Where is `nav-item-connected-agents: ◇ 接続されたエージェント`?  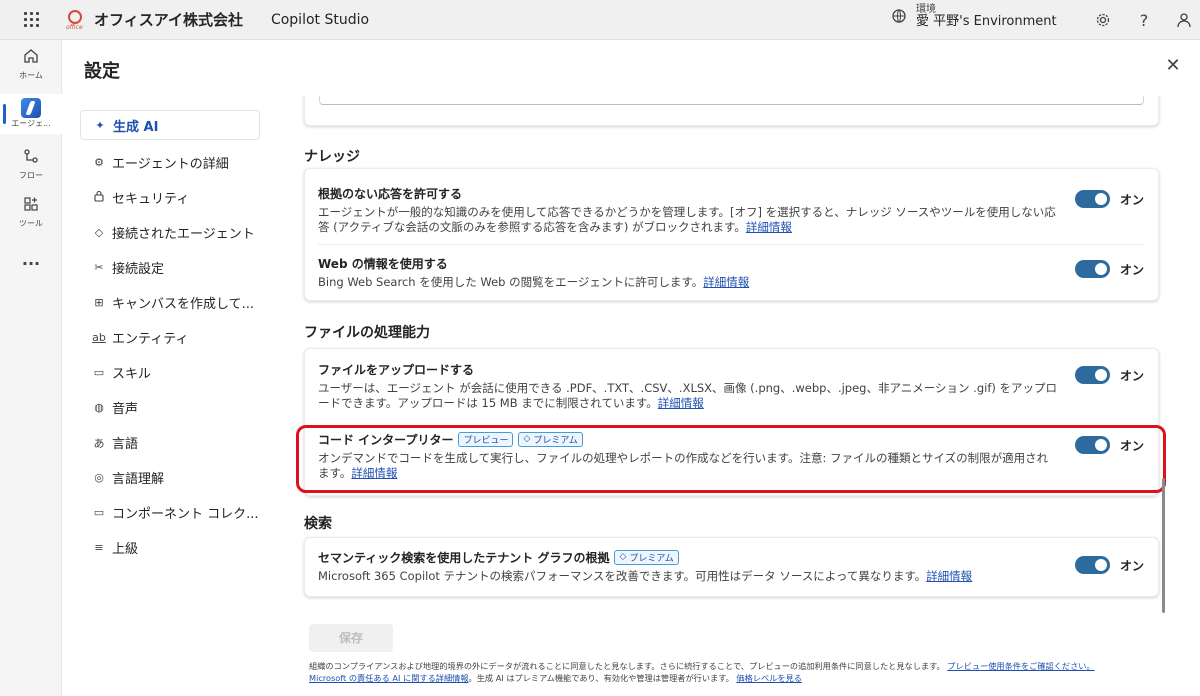
nav-item-connected-agents: ◇ 接続されたエージェント is located at coordinates (170, 232).